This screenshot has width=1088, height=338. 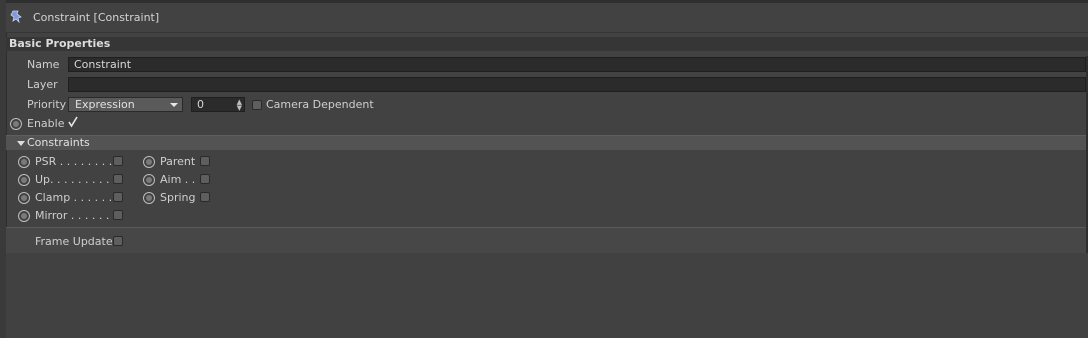 I want to click on clamp-label: Clamp . . . . . . ., so click(x=77, y=197).